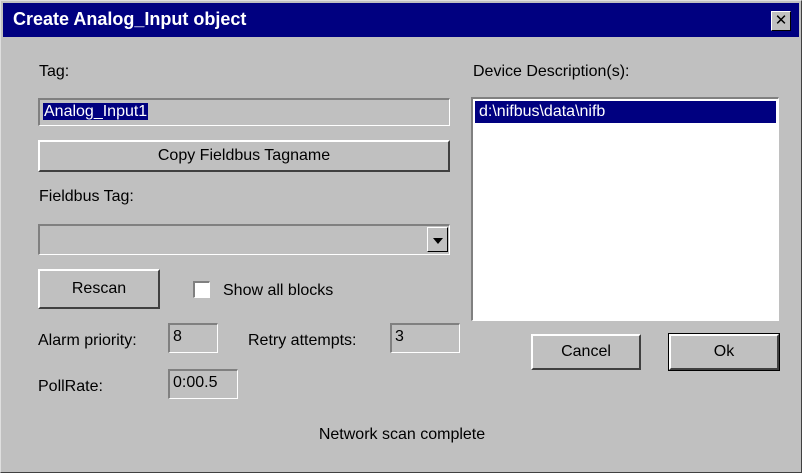  What do you see at coordinates (625, 112) in the screenshot?
I see `list-item: d:\nifbus\data\nifb` at bounding box center [625, 112].